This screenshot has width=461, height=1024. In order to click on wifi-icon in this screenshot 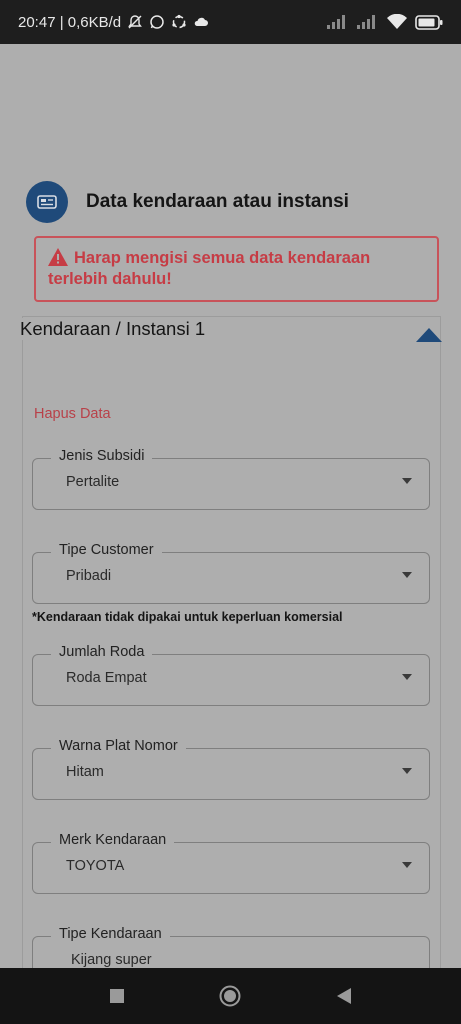, I will do `click(397, 21)`.